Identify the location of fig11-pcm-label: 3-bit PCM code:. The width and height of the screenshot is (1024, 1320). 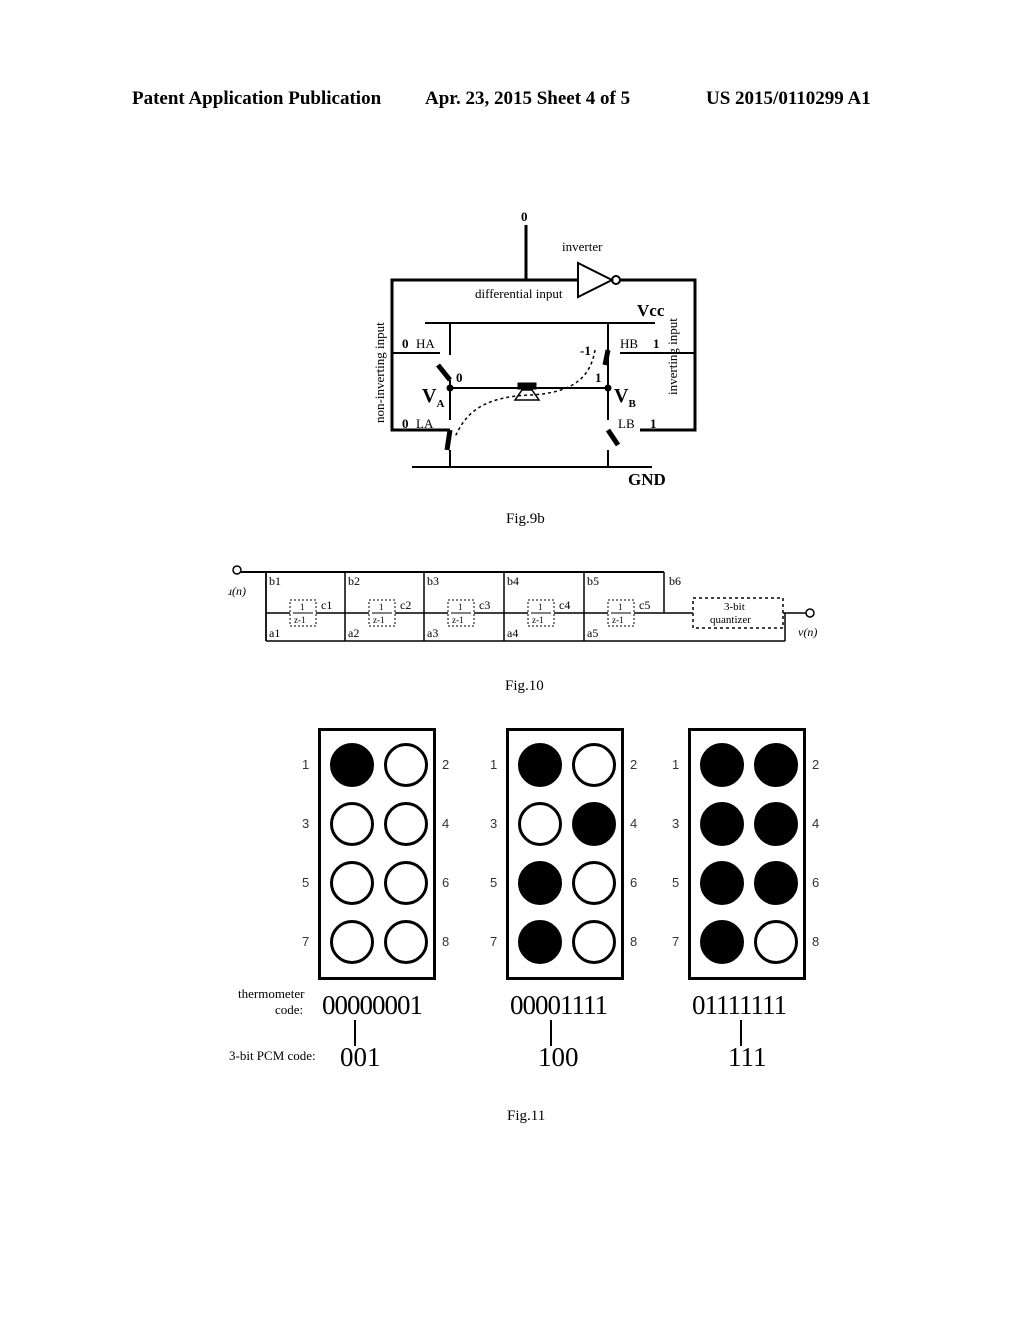
(272, 1055).